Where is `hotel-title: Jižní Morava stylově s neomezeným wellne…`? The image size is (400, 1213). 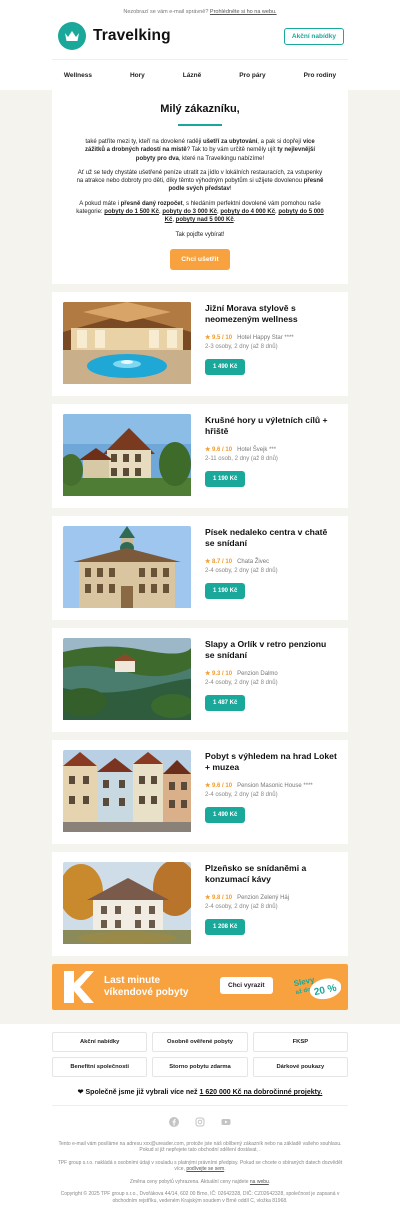
hotel-title: Jižní Morava stylově s neomezeným wellne… is located at coordinates (271, 314).